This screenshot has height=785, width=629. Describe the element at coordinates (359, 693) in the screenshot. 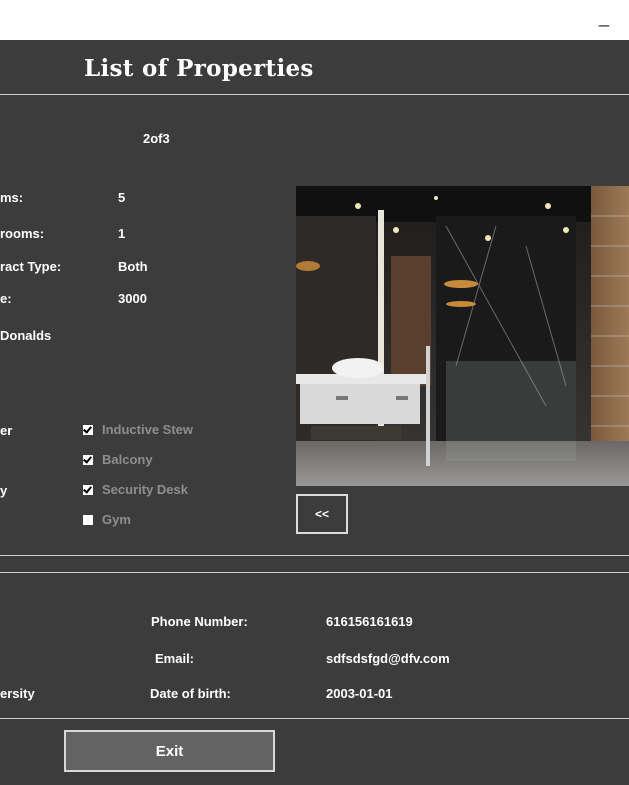

I see `dob-value: 2003-01-01` at that location.